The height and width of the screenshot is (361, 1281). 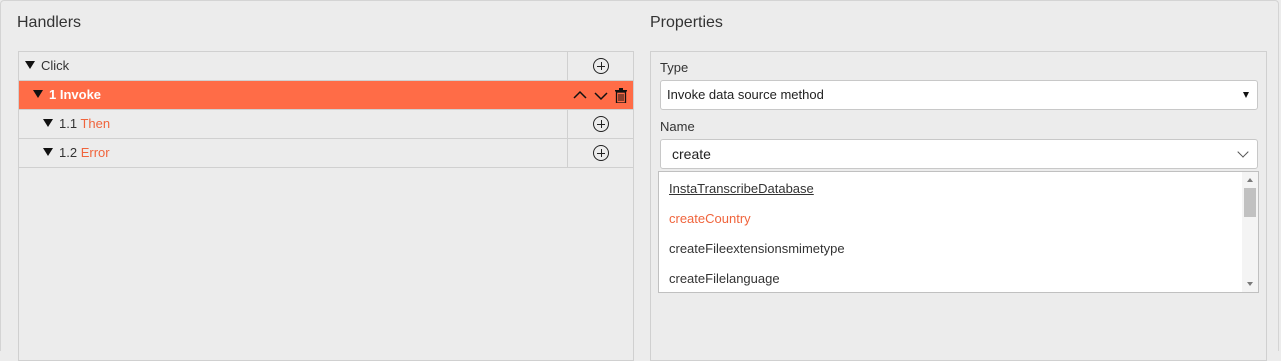 What do you see at coordinates (686, 22) in the screenshot?
I see `properties-heading: Properties` at bounding box center [686, 22].